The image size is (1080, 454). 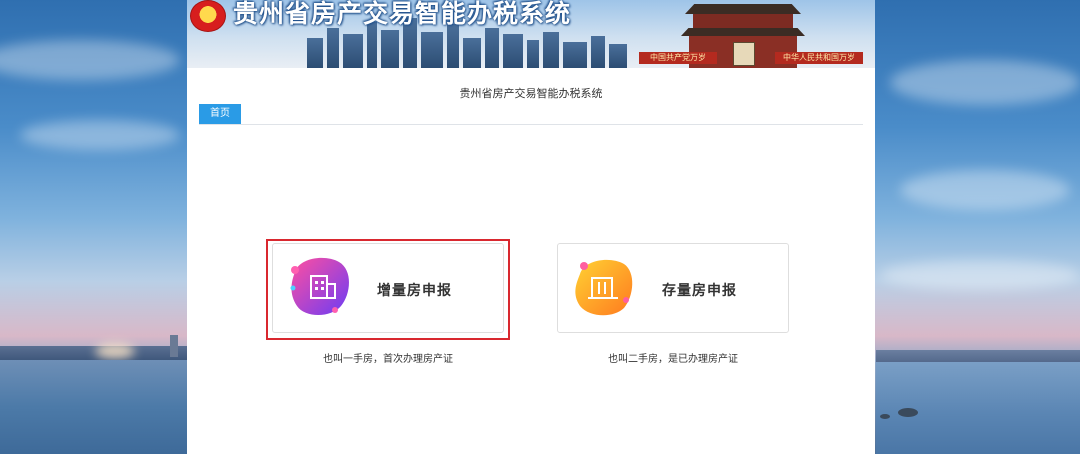 I want to click on highlight-box, so click(x=388, y=289).